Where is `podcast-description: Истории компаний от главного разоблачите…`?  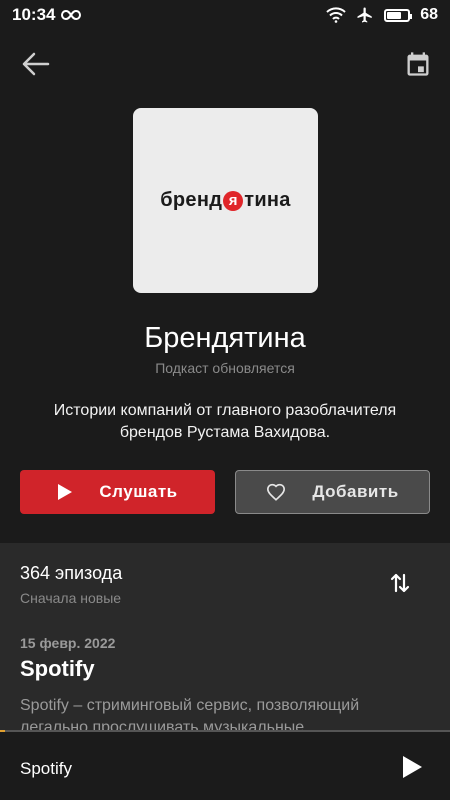
podcast-description: Истории компаний от главного разоблачите… is located at coordinates (225, 421).